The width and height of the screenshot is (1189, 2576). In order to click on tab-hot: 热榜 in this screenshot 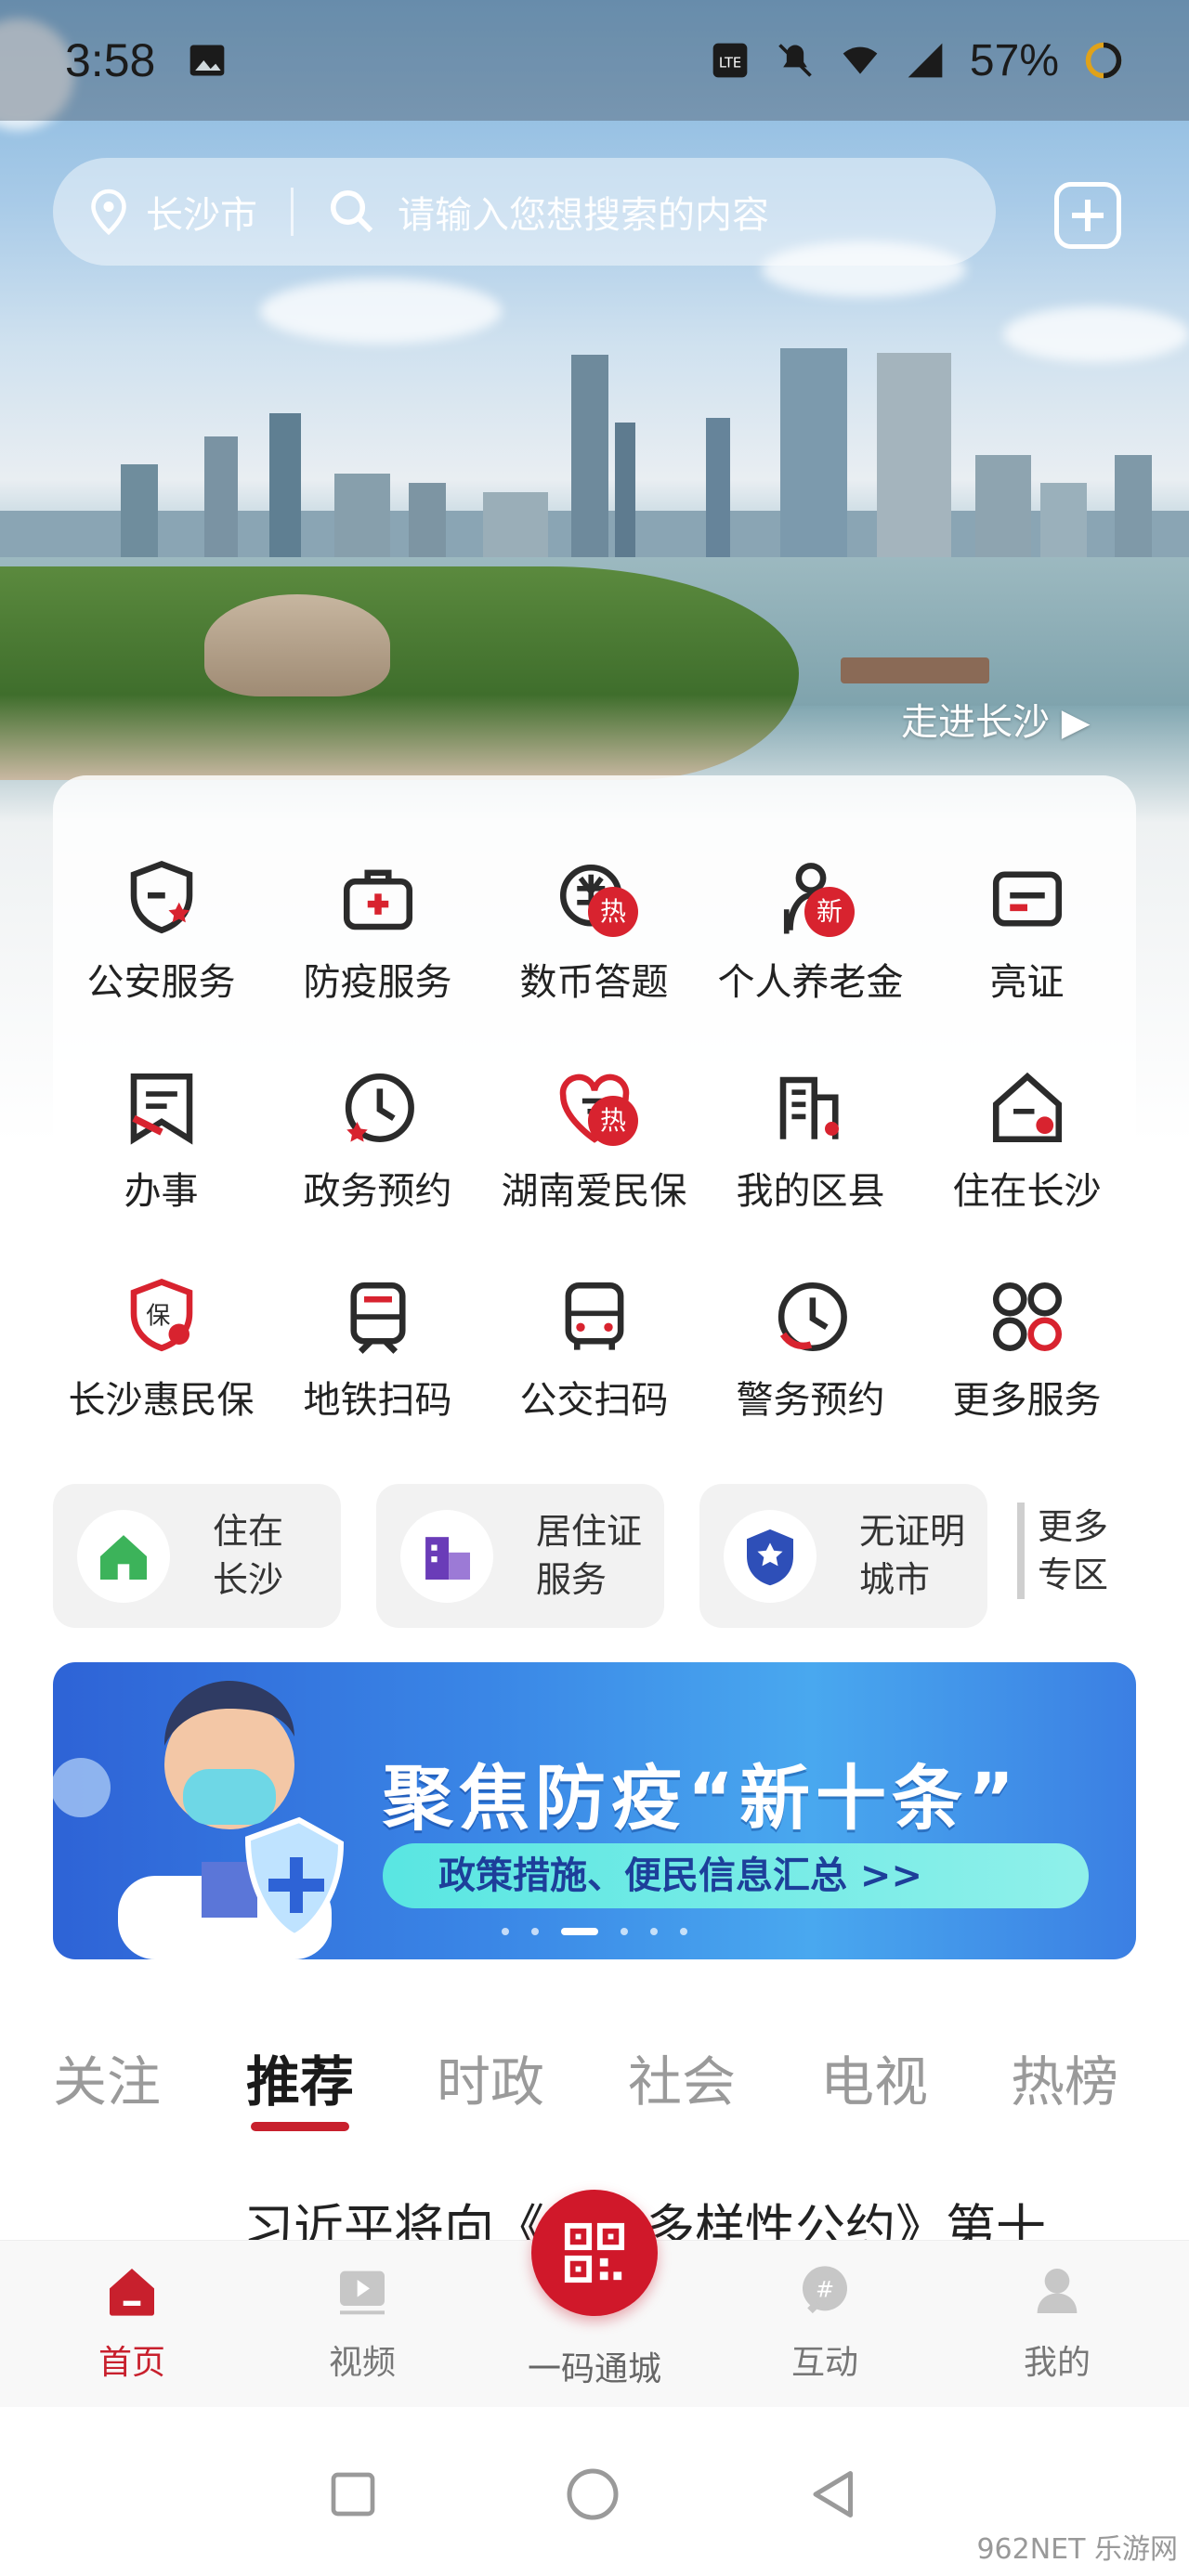, I will do `click(1065, 2077)`.